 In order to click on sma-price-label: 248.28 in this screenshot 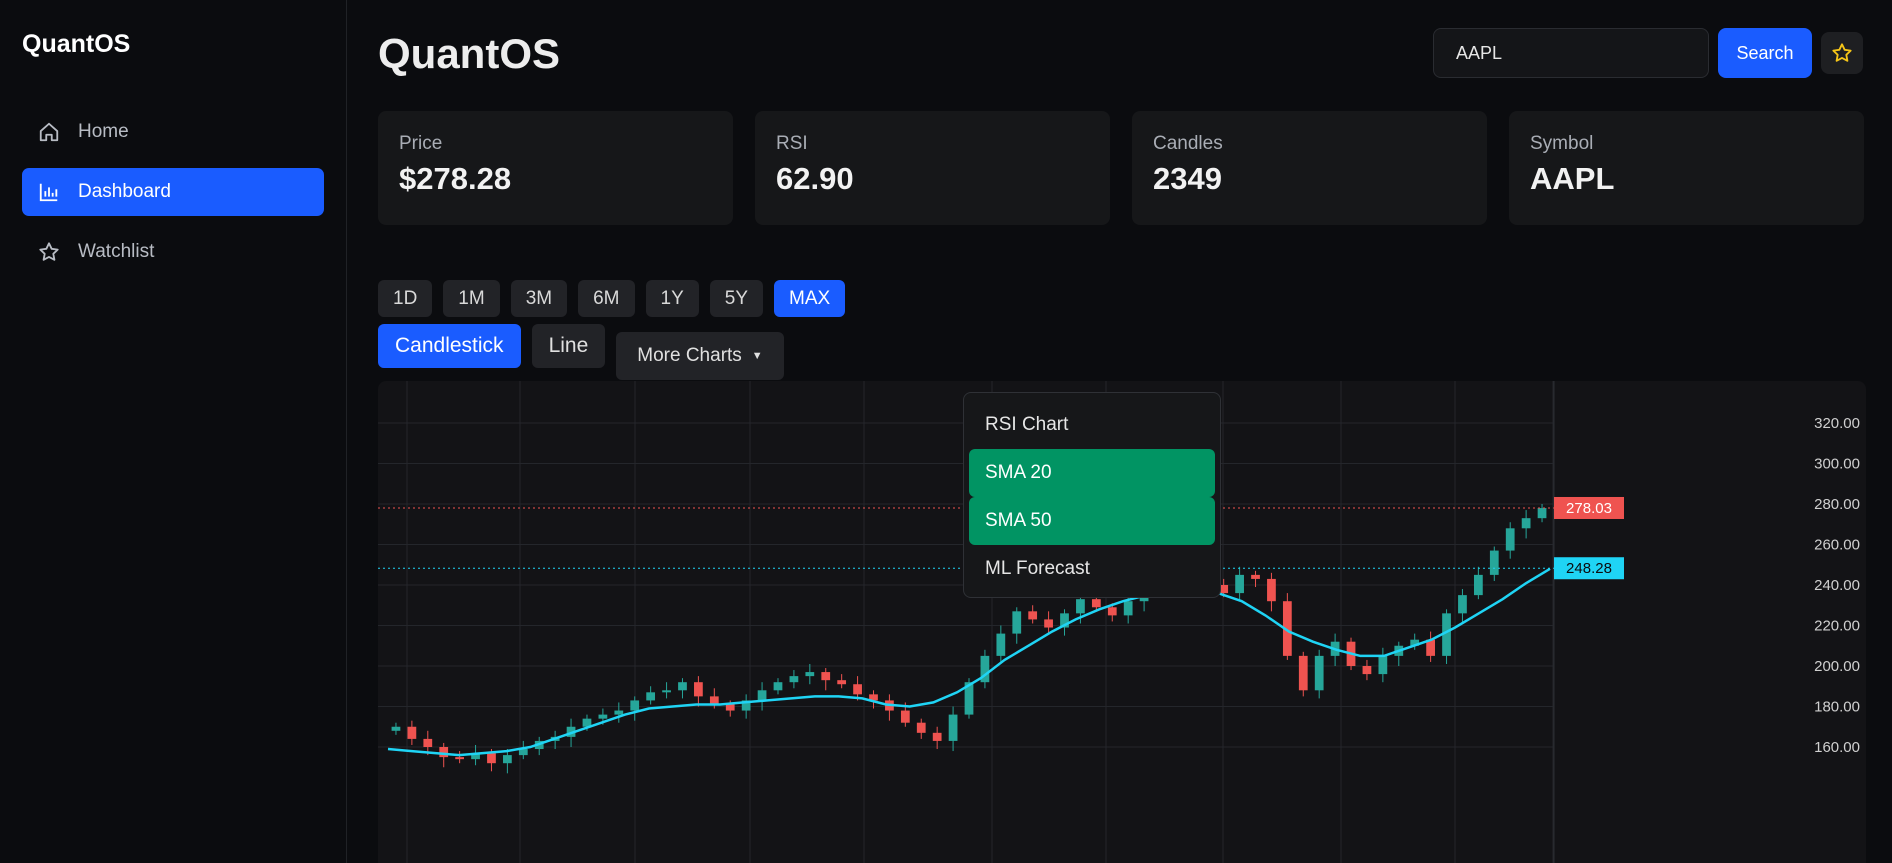, I will do `click(1589, 568)`.